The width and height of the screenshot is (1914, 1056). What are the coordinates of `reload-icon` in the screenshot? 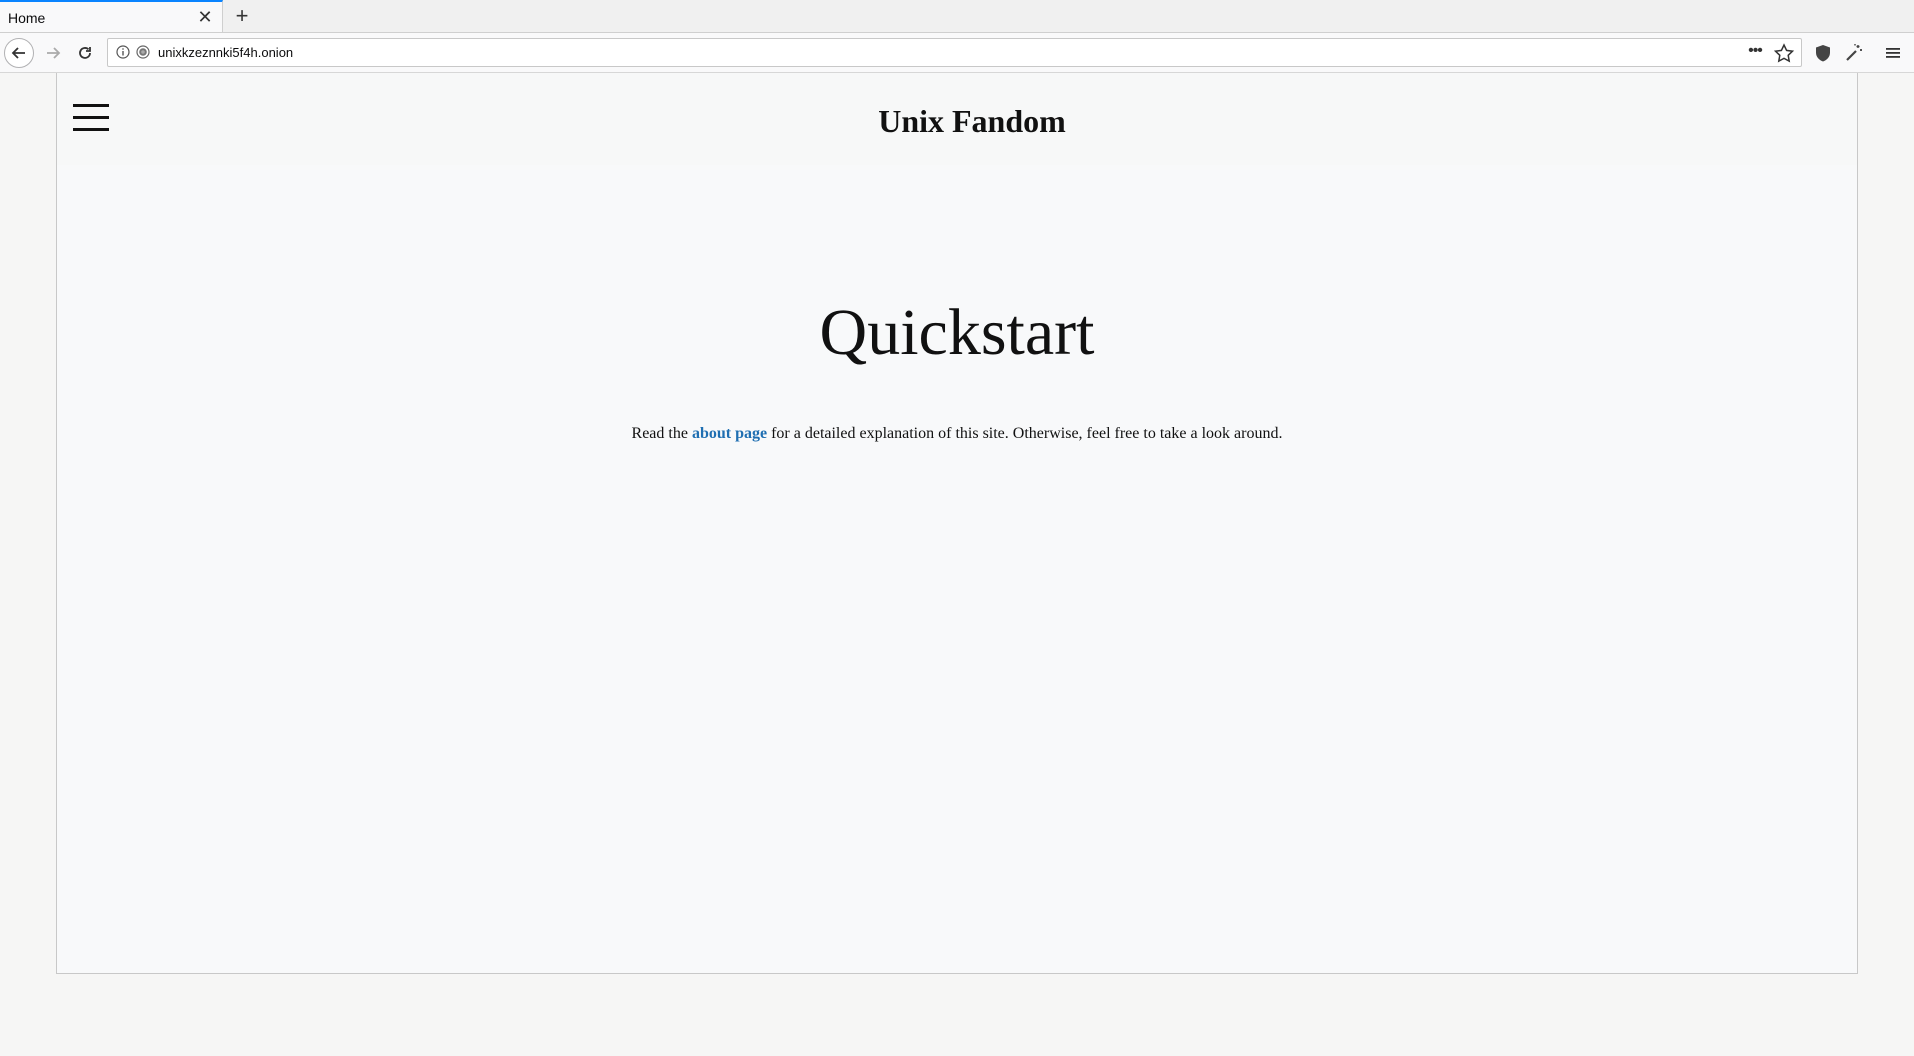 It's located at (85, 53).